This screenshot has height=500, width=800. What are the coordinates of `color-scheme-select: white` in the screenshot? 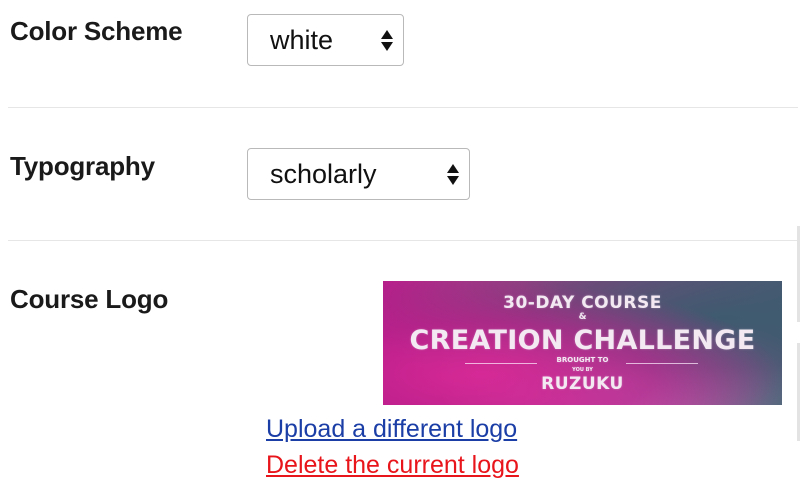 It's located at (325, 40).